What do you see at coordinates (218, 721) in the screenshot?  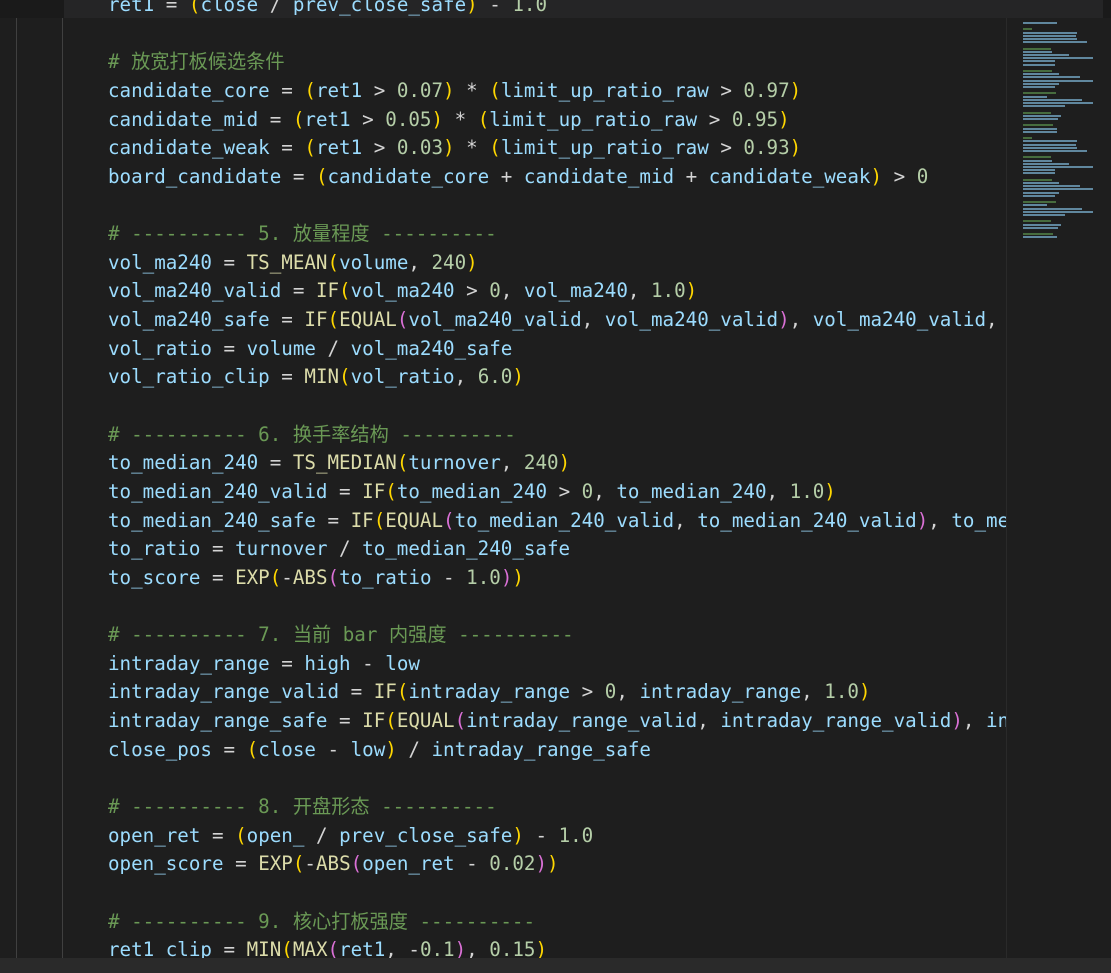 I see `code-token: intraday_range_safe` at bounding box center [218, 721].